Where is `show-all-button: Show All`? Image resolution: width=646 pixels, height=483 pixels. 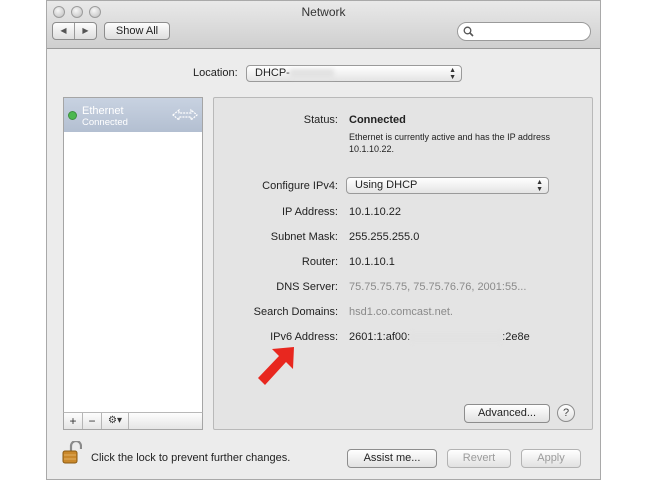 show-all-button: Show All is located at coordinates (137, 31).